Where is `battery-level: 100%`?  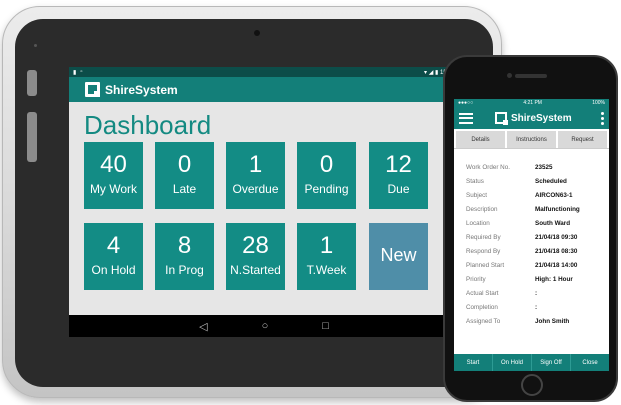 battery-level: 100% is located at coordinates (598, 103).